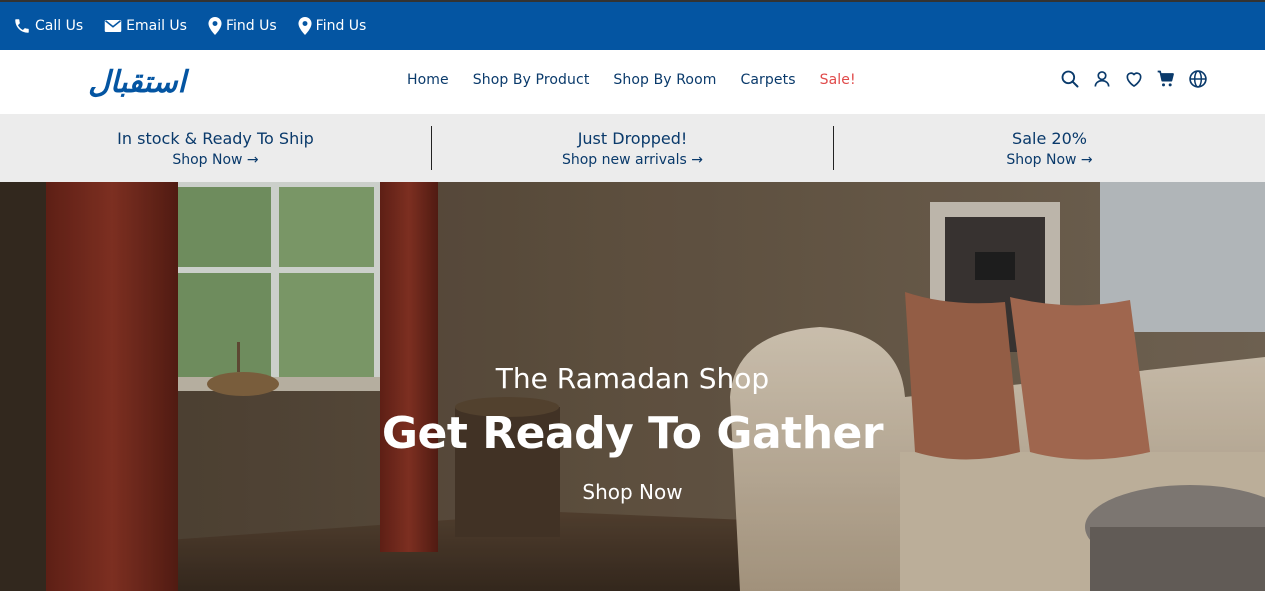 The height and width of the screenshot is (591, 1265). I want to click on nav-carpets: Carpets, so click(768, 80).